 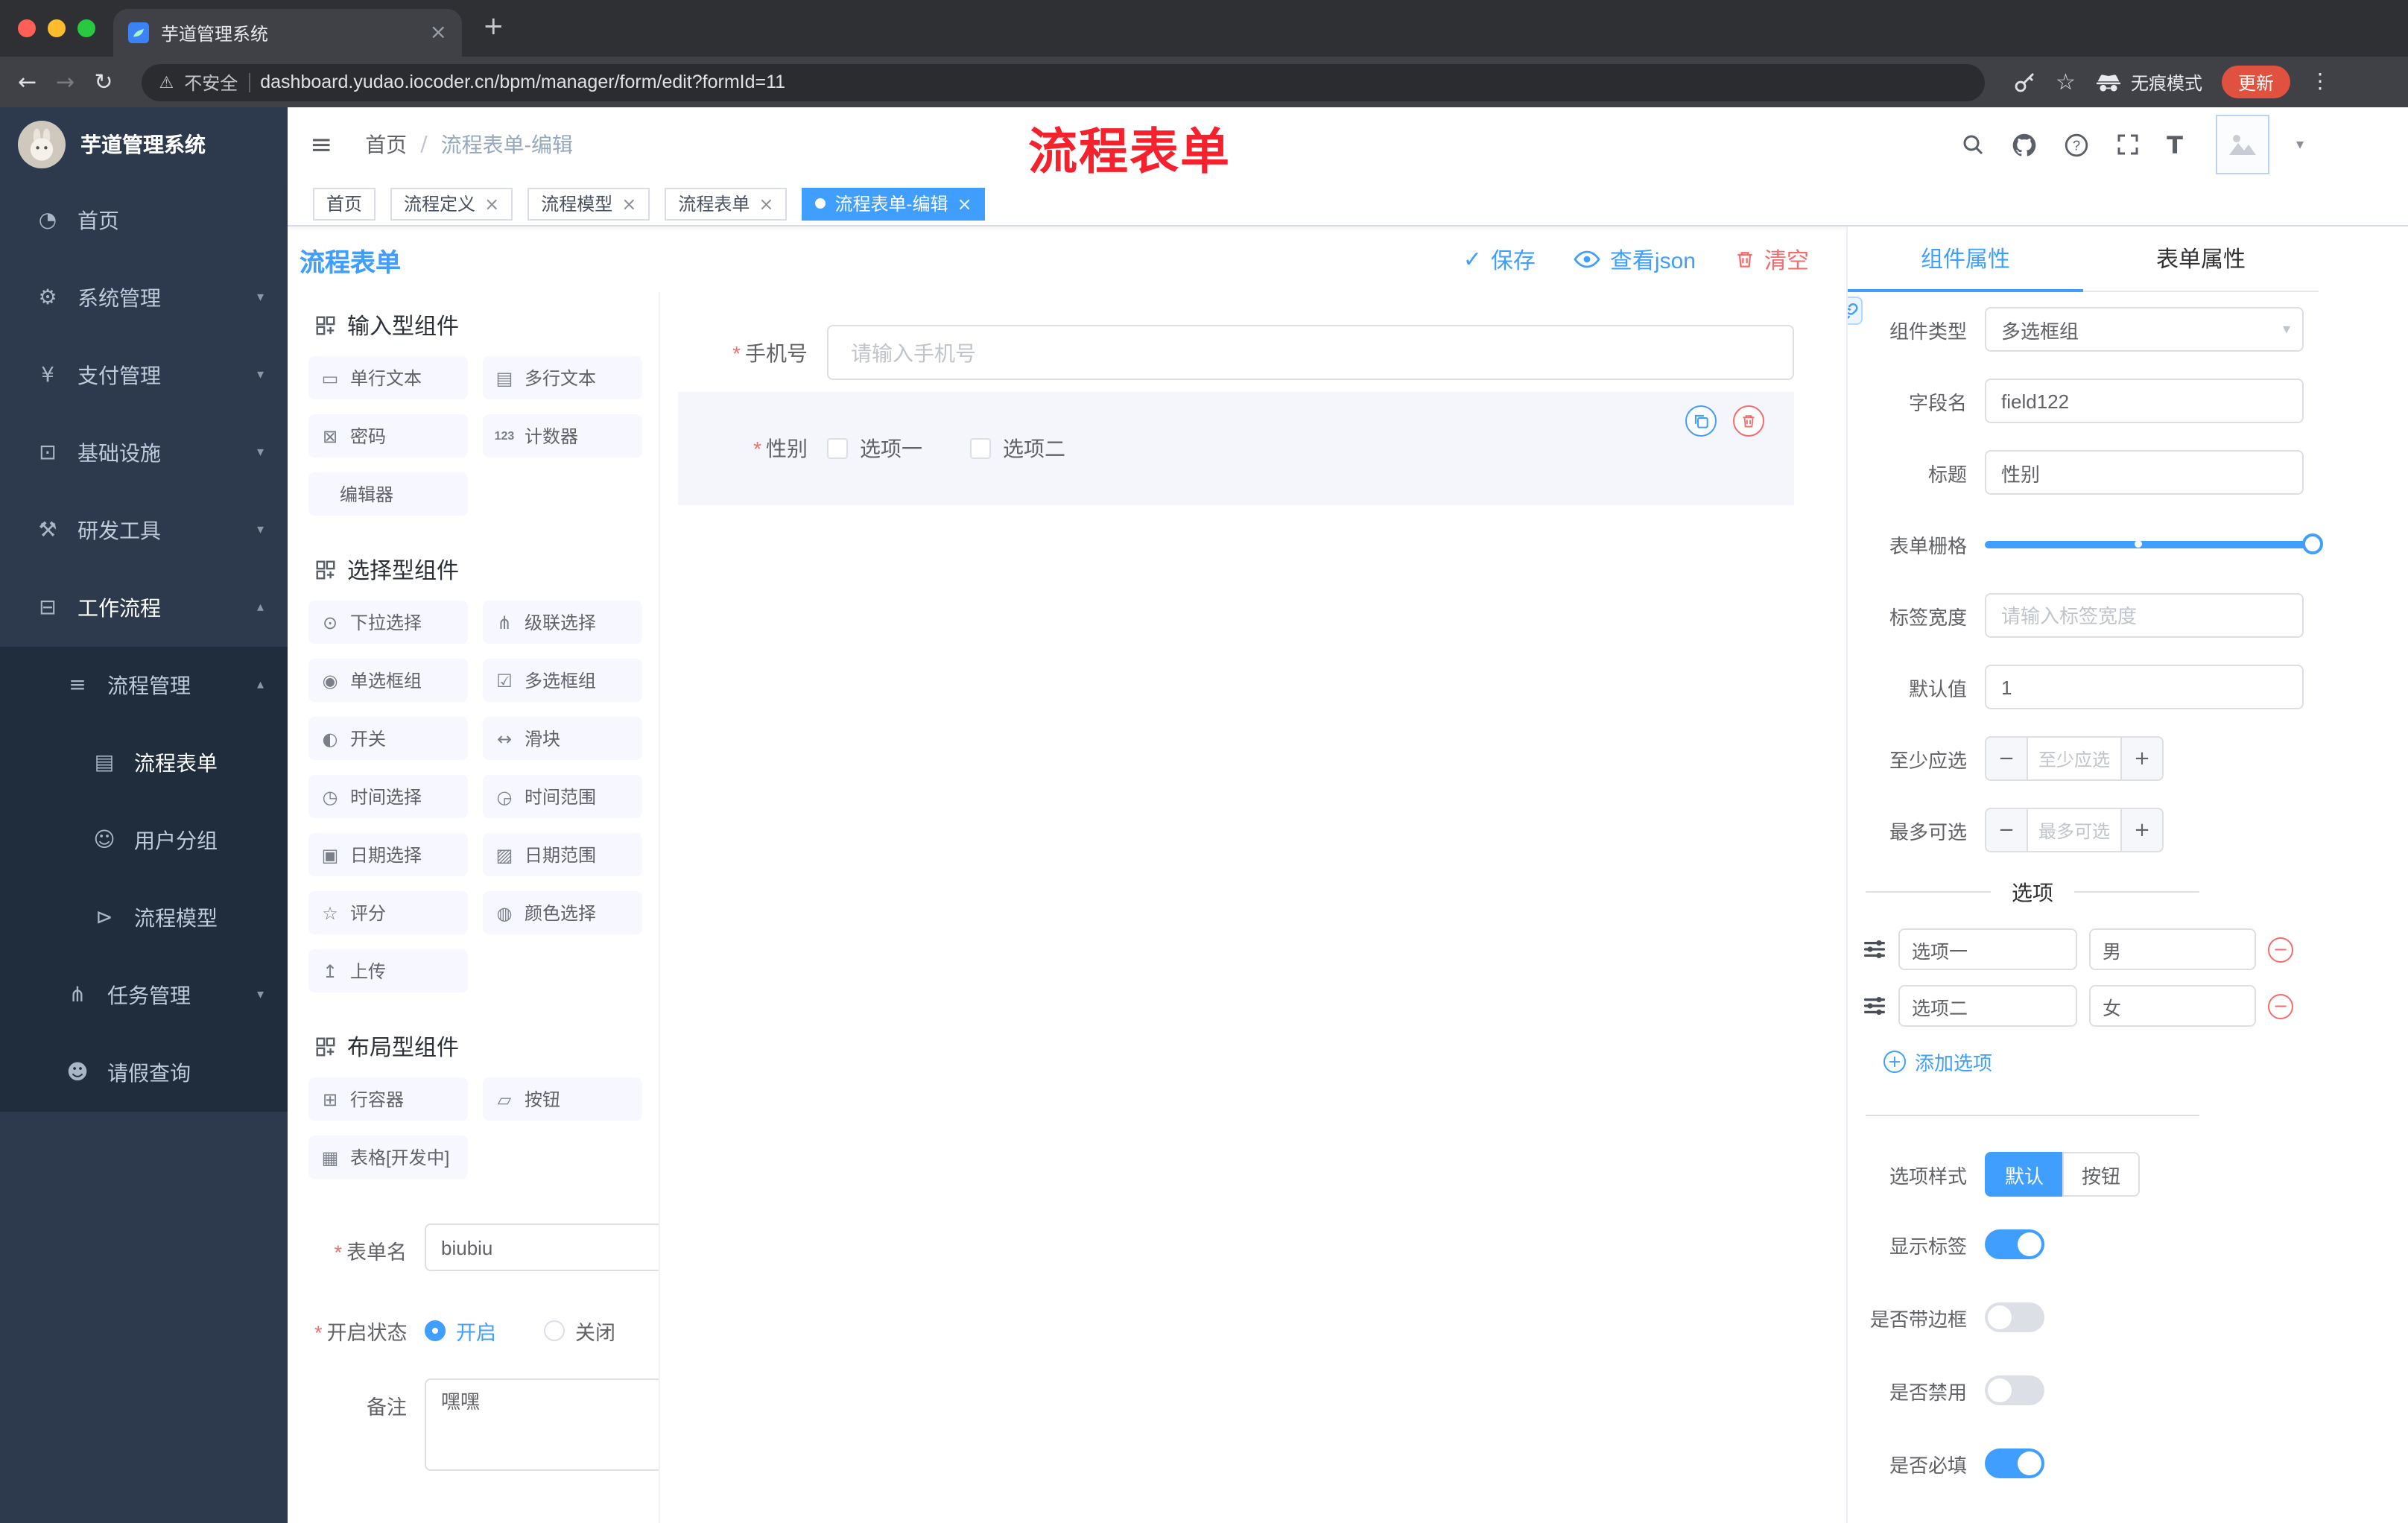 I want to click on component-type-select: 多选框组 ▾, so click(x=2144, y=329).